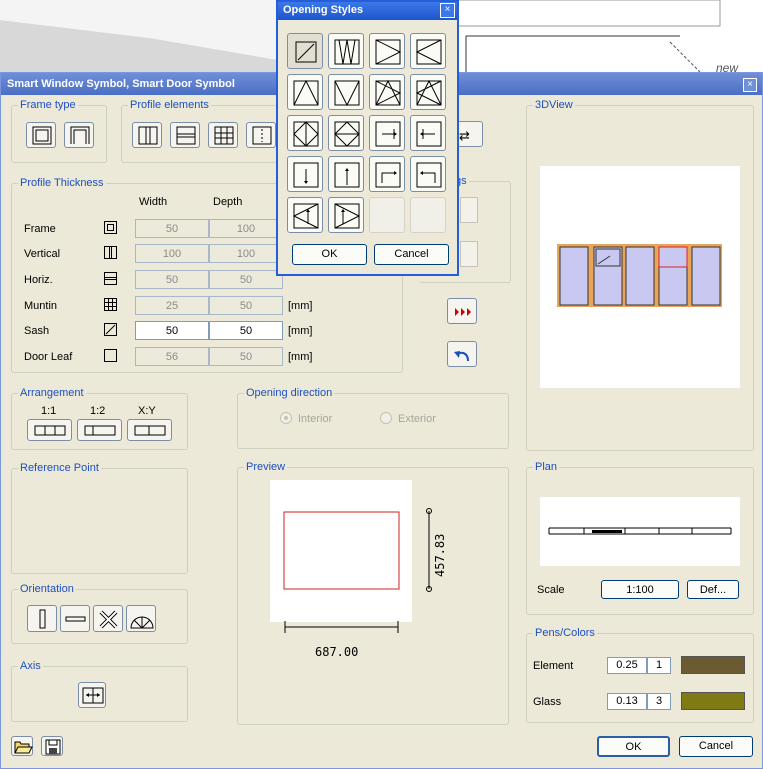 Image resolution: width=763 pixels, height=769 pixels. I want to click on pivot-vertical-icon, so click(306, 134).